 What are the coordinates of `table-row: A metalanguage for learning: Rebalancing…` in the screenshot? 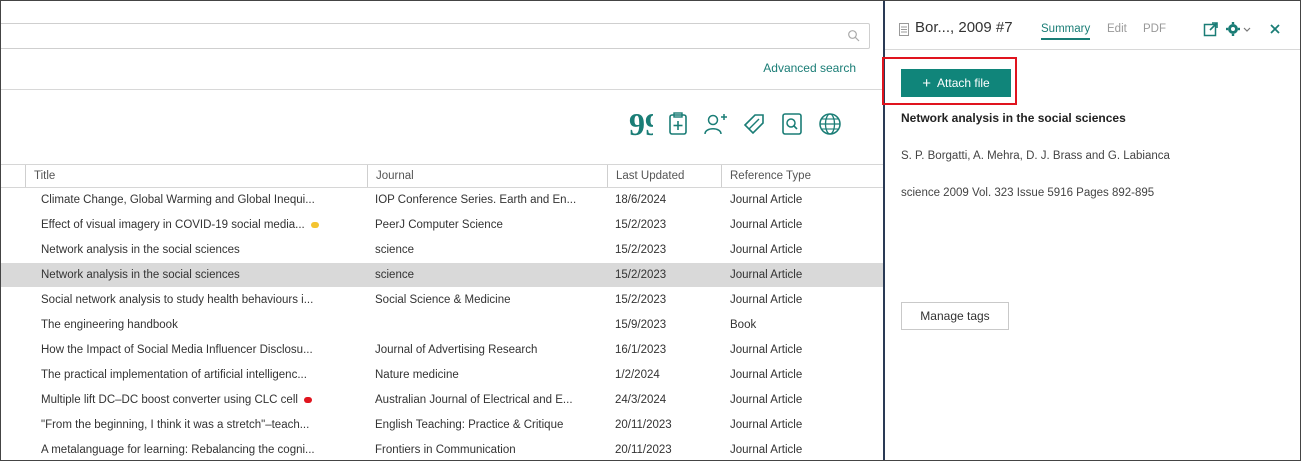 It's located at (442, 449).